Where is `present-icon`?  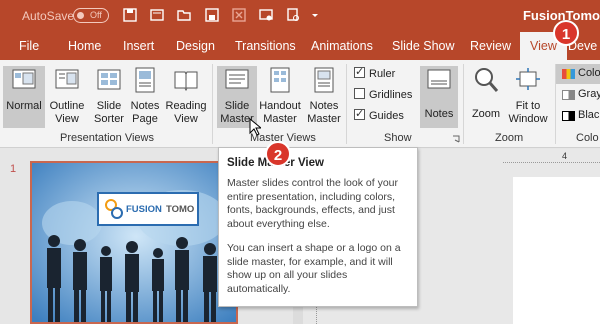 present-icon is located at coordinates (266, 15).